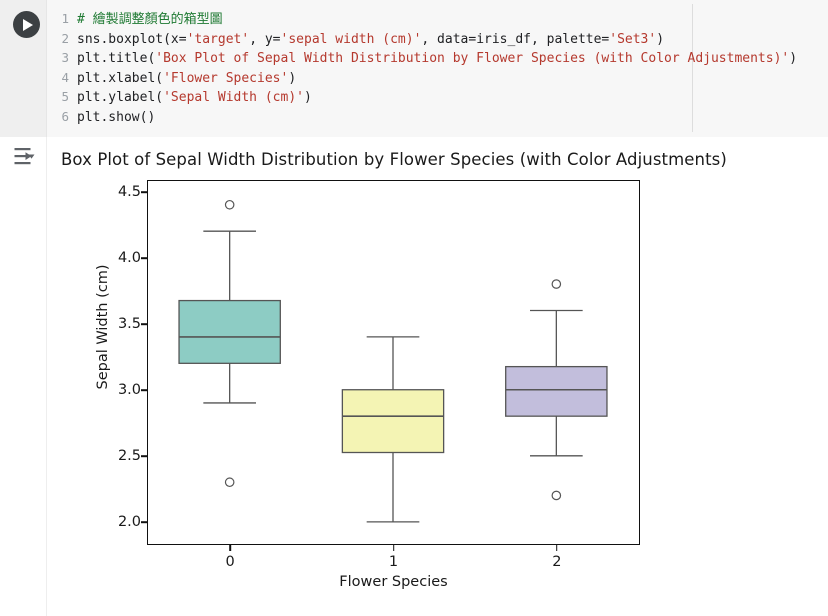  Describe the element at coordinates (230, 562) in the screenshot. I see `x-tick-label: 0` at that location.